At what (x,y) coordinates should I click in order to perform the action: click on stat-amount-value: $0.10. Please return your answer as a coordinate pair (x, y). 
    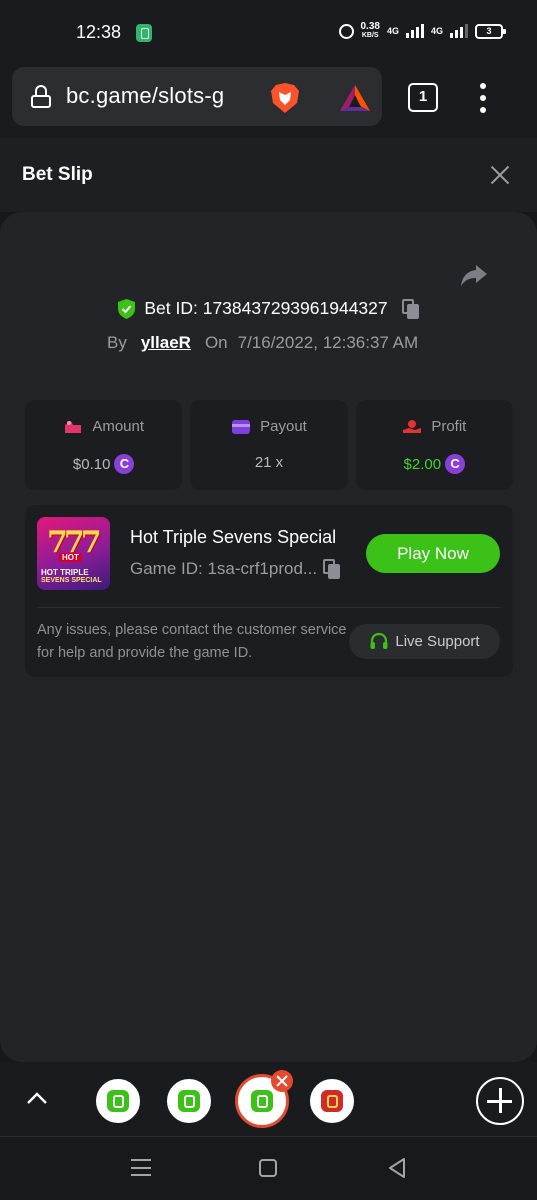
    Looking at the image, I should click on (91, 464).